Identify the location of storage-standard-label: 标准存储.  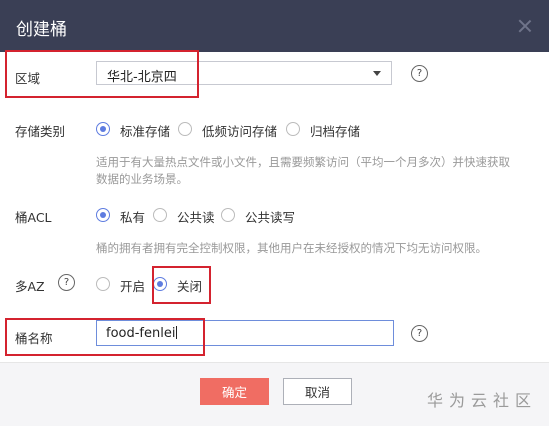
(145, 130).